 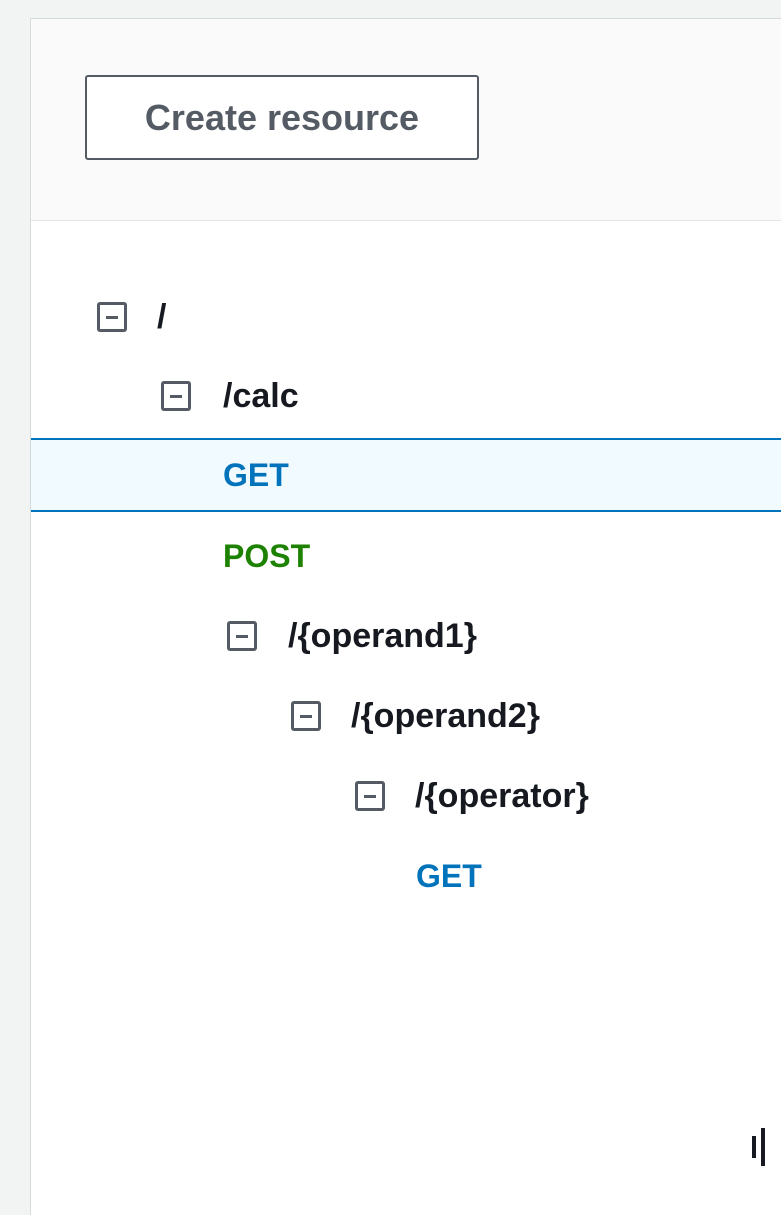 I want to click on collapse-operand2-icon, so click(x=306, y=716).